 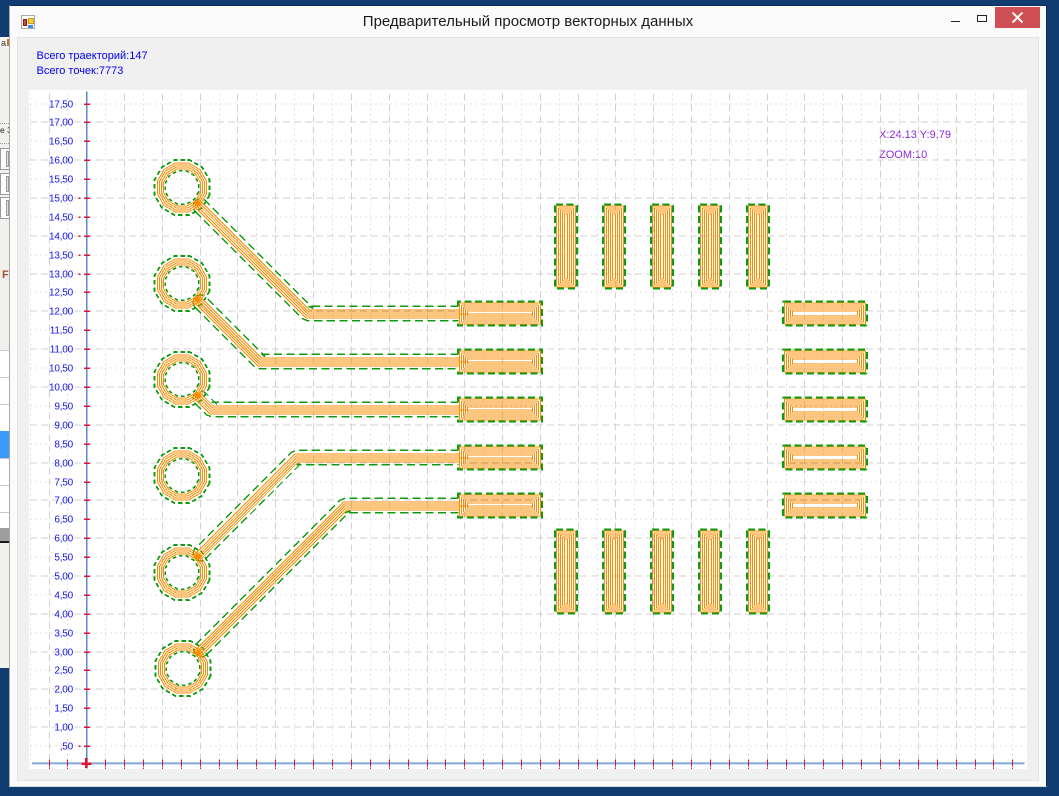 I want to click on svg-text: 6,00, so click(x=63, y=539).